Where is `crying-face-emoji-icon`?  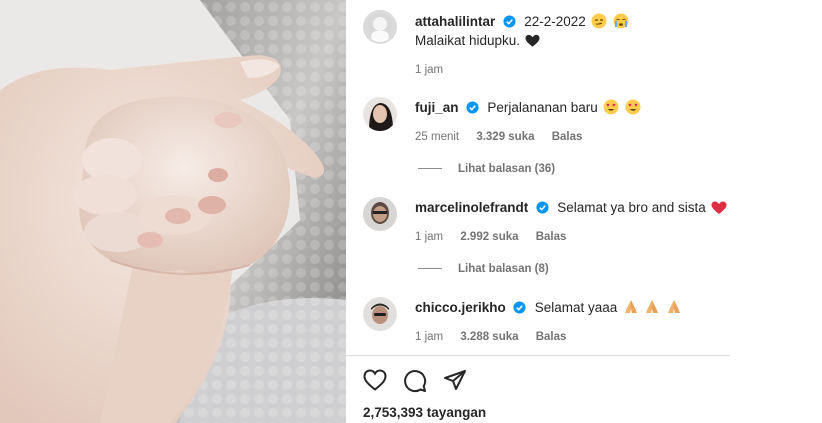
crying-face-emoji-icon is located at coordinates (621, 23).